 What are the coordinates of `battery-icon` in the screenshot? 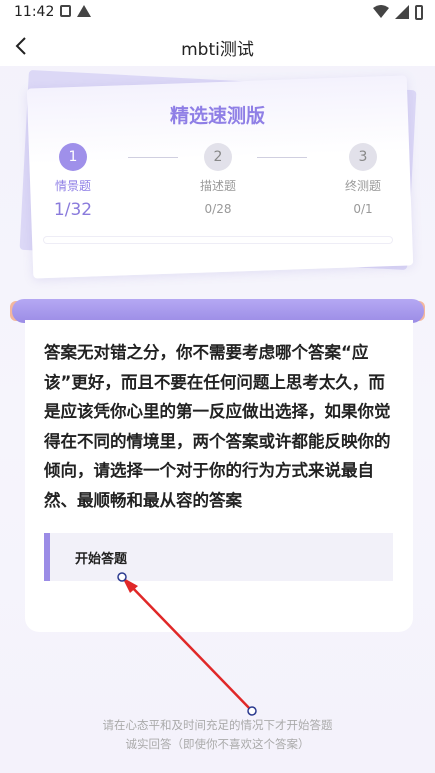 It's located at (419, 12).